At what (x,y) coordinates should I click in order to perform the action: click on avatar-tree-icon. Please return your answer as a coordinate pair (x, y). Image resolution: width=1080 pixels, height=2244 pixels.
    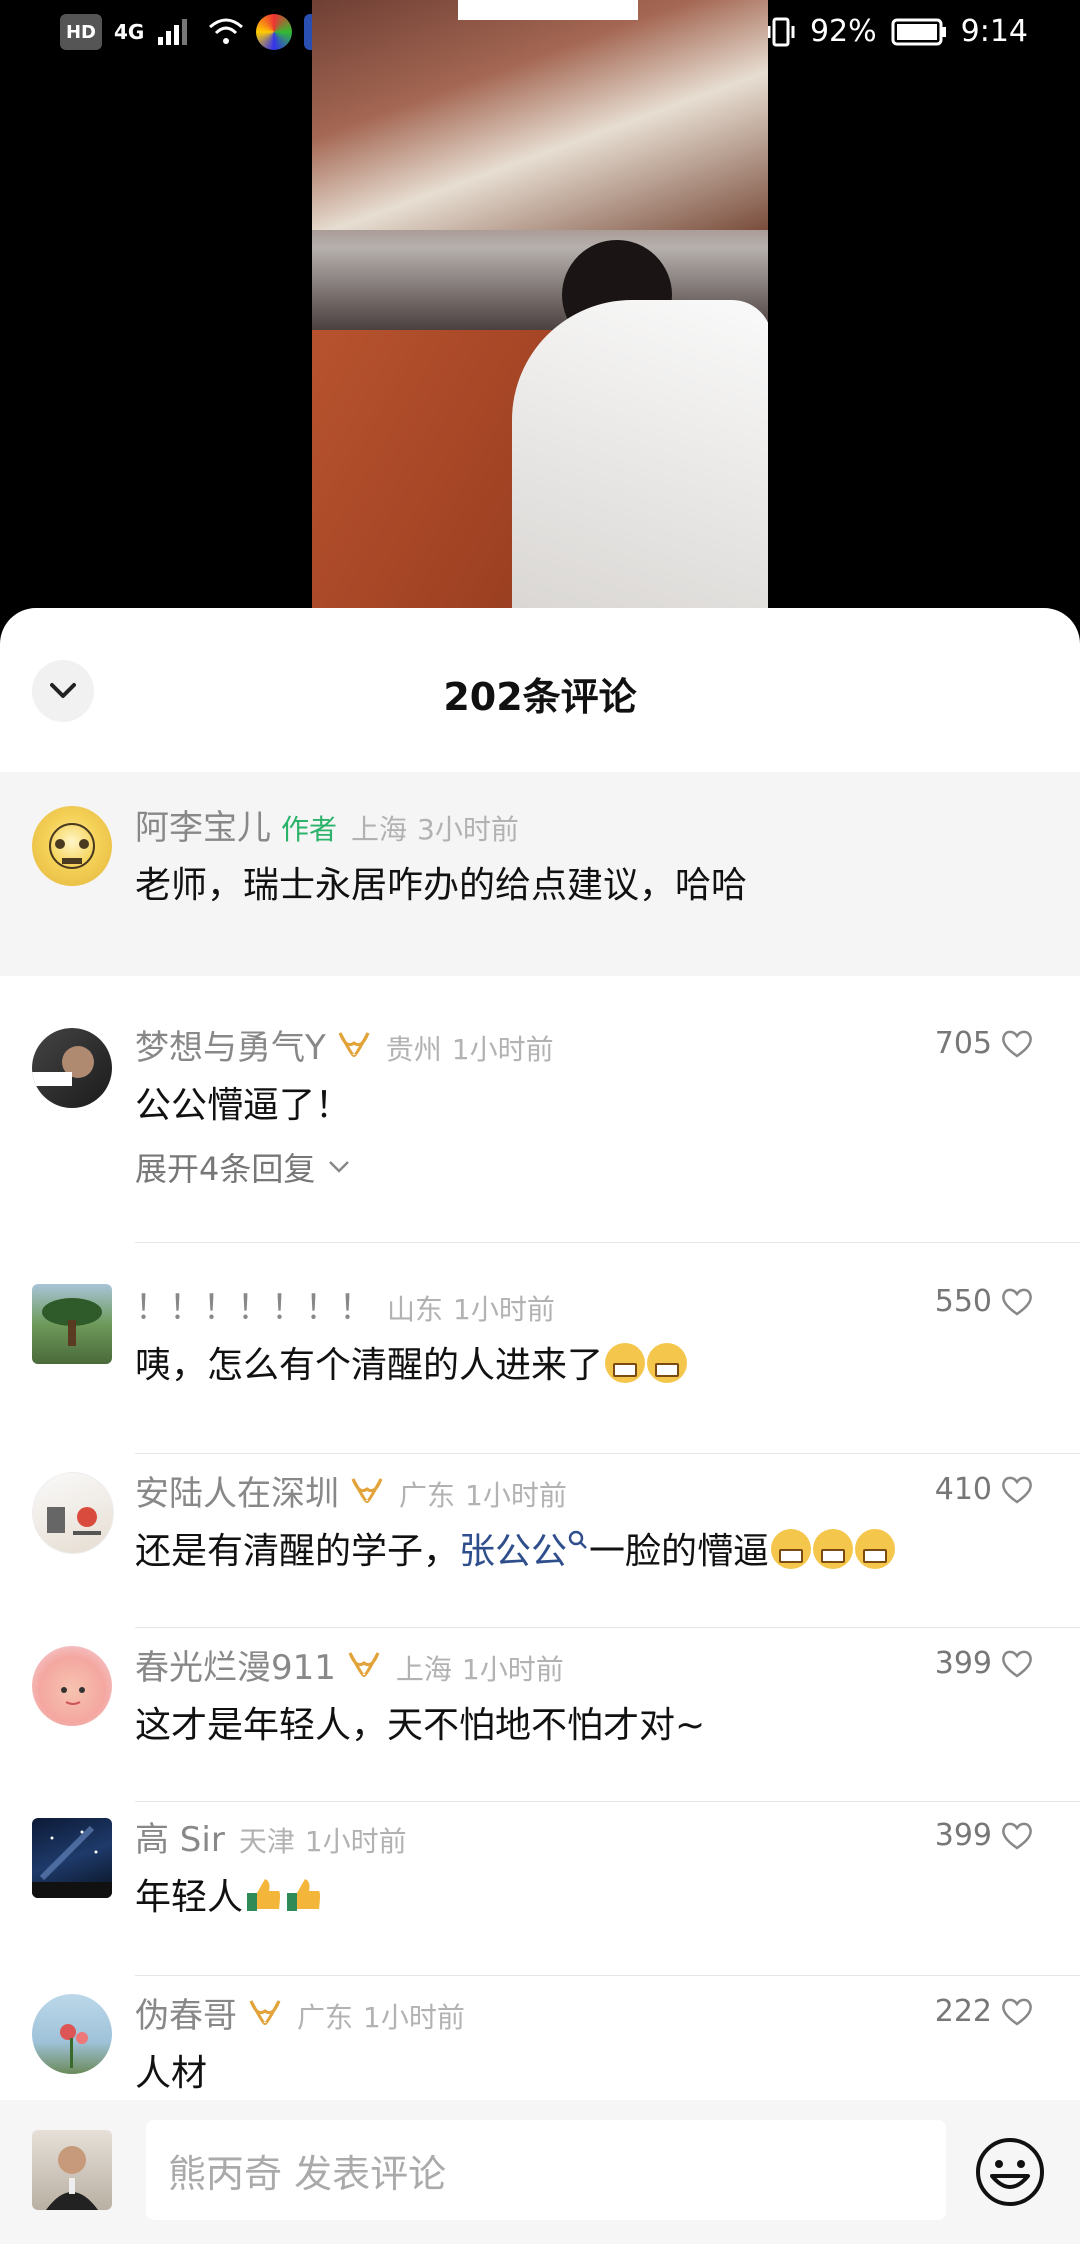
    Looking at the image, I should click on (72, 1322).